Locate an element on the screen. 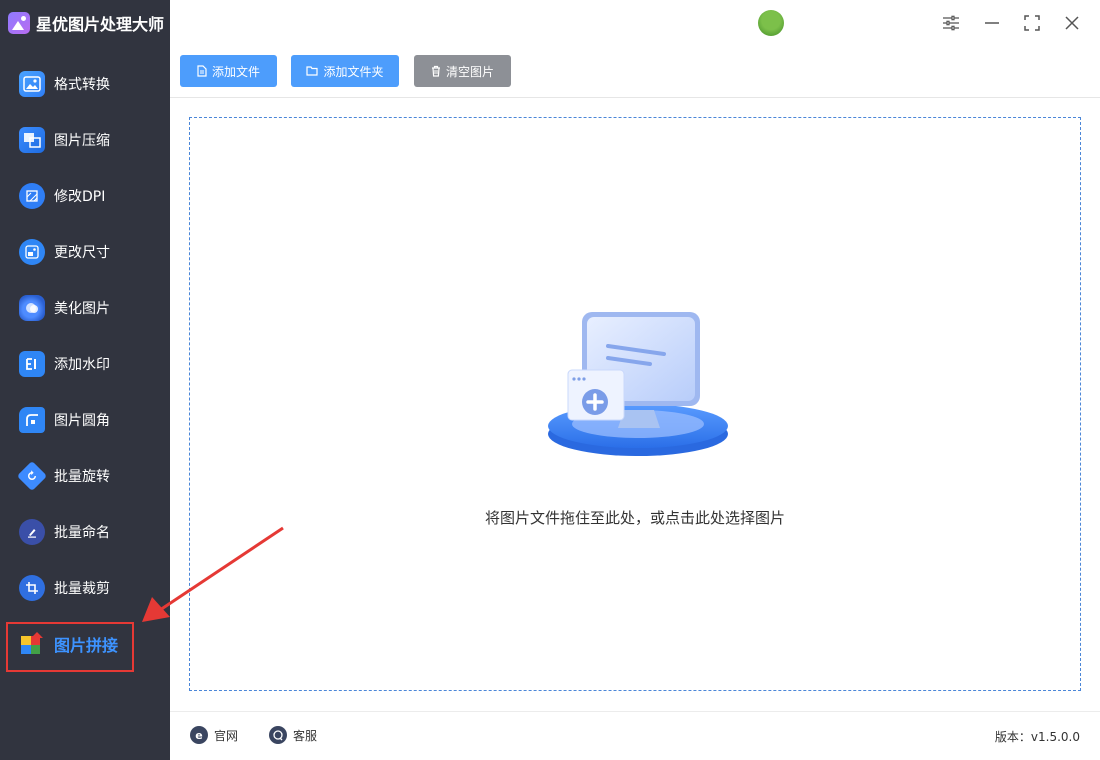 Image resolution: width=1100 pixels, height=760 pixels. sidebar-item-rename: 批量命名 is located at coordinates (85, 532).